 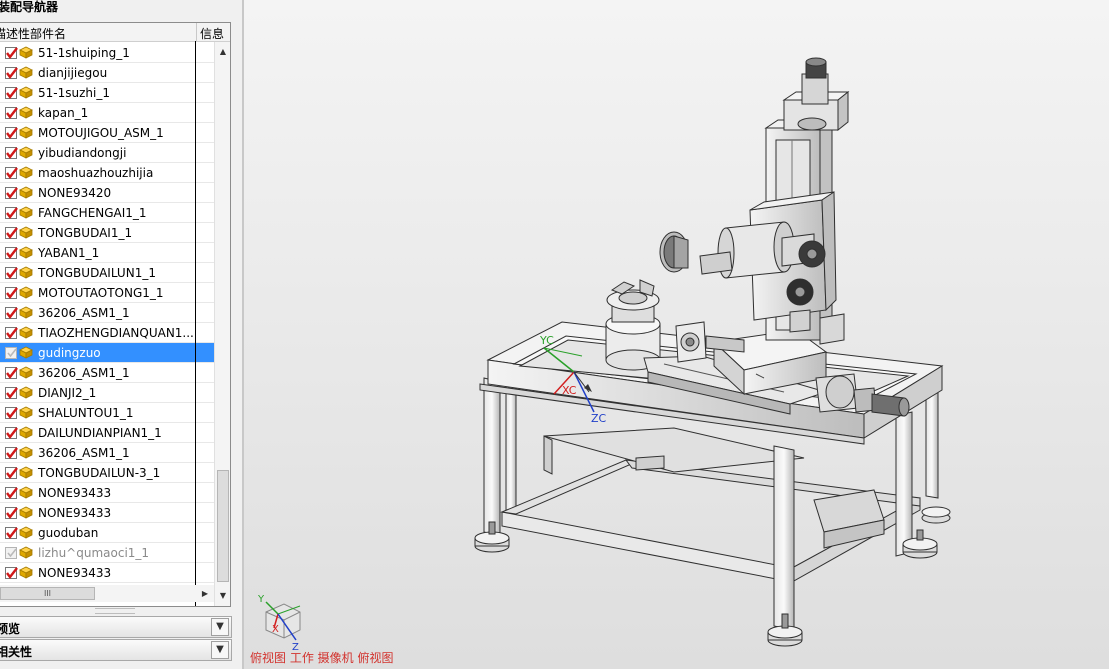 I want to click on tree-row: DAILUNDIANPIAN1_1, so click(x=107, y=433).